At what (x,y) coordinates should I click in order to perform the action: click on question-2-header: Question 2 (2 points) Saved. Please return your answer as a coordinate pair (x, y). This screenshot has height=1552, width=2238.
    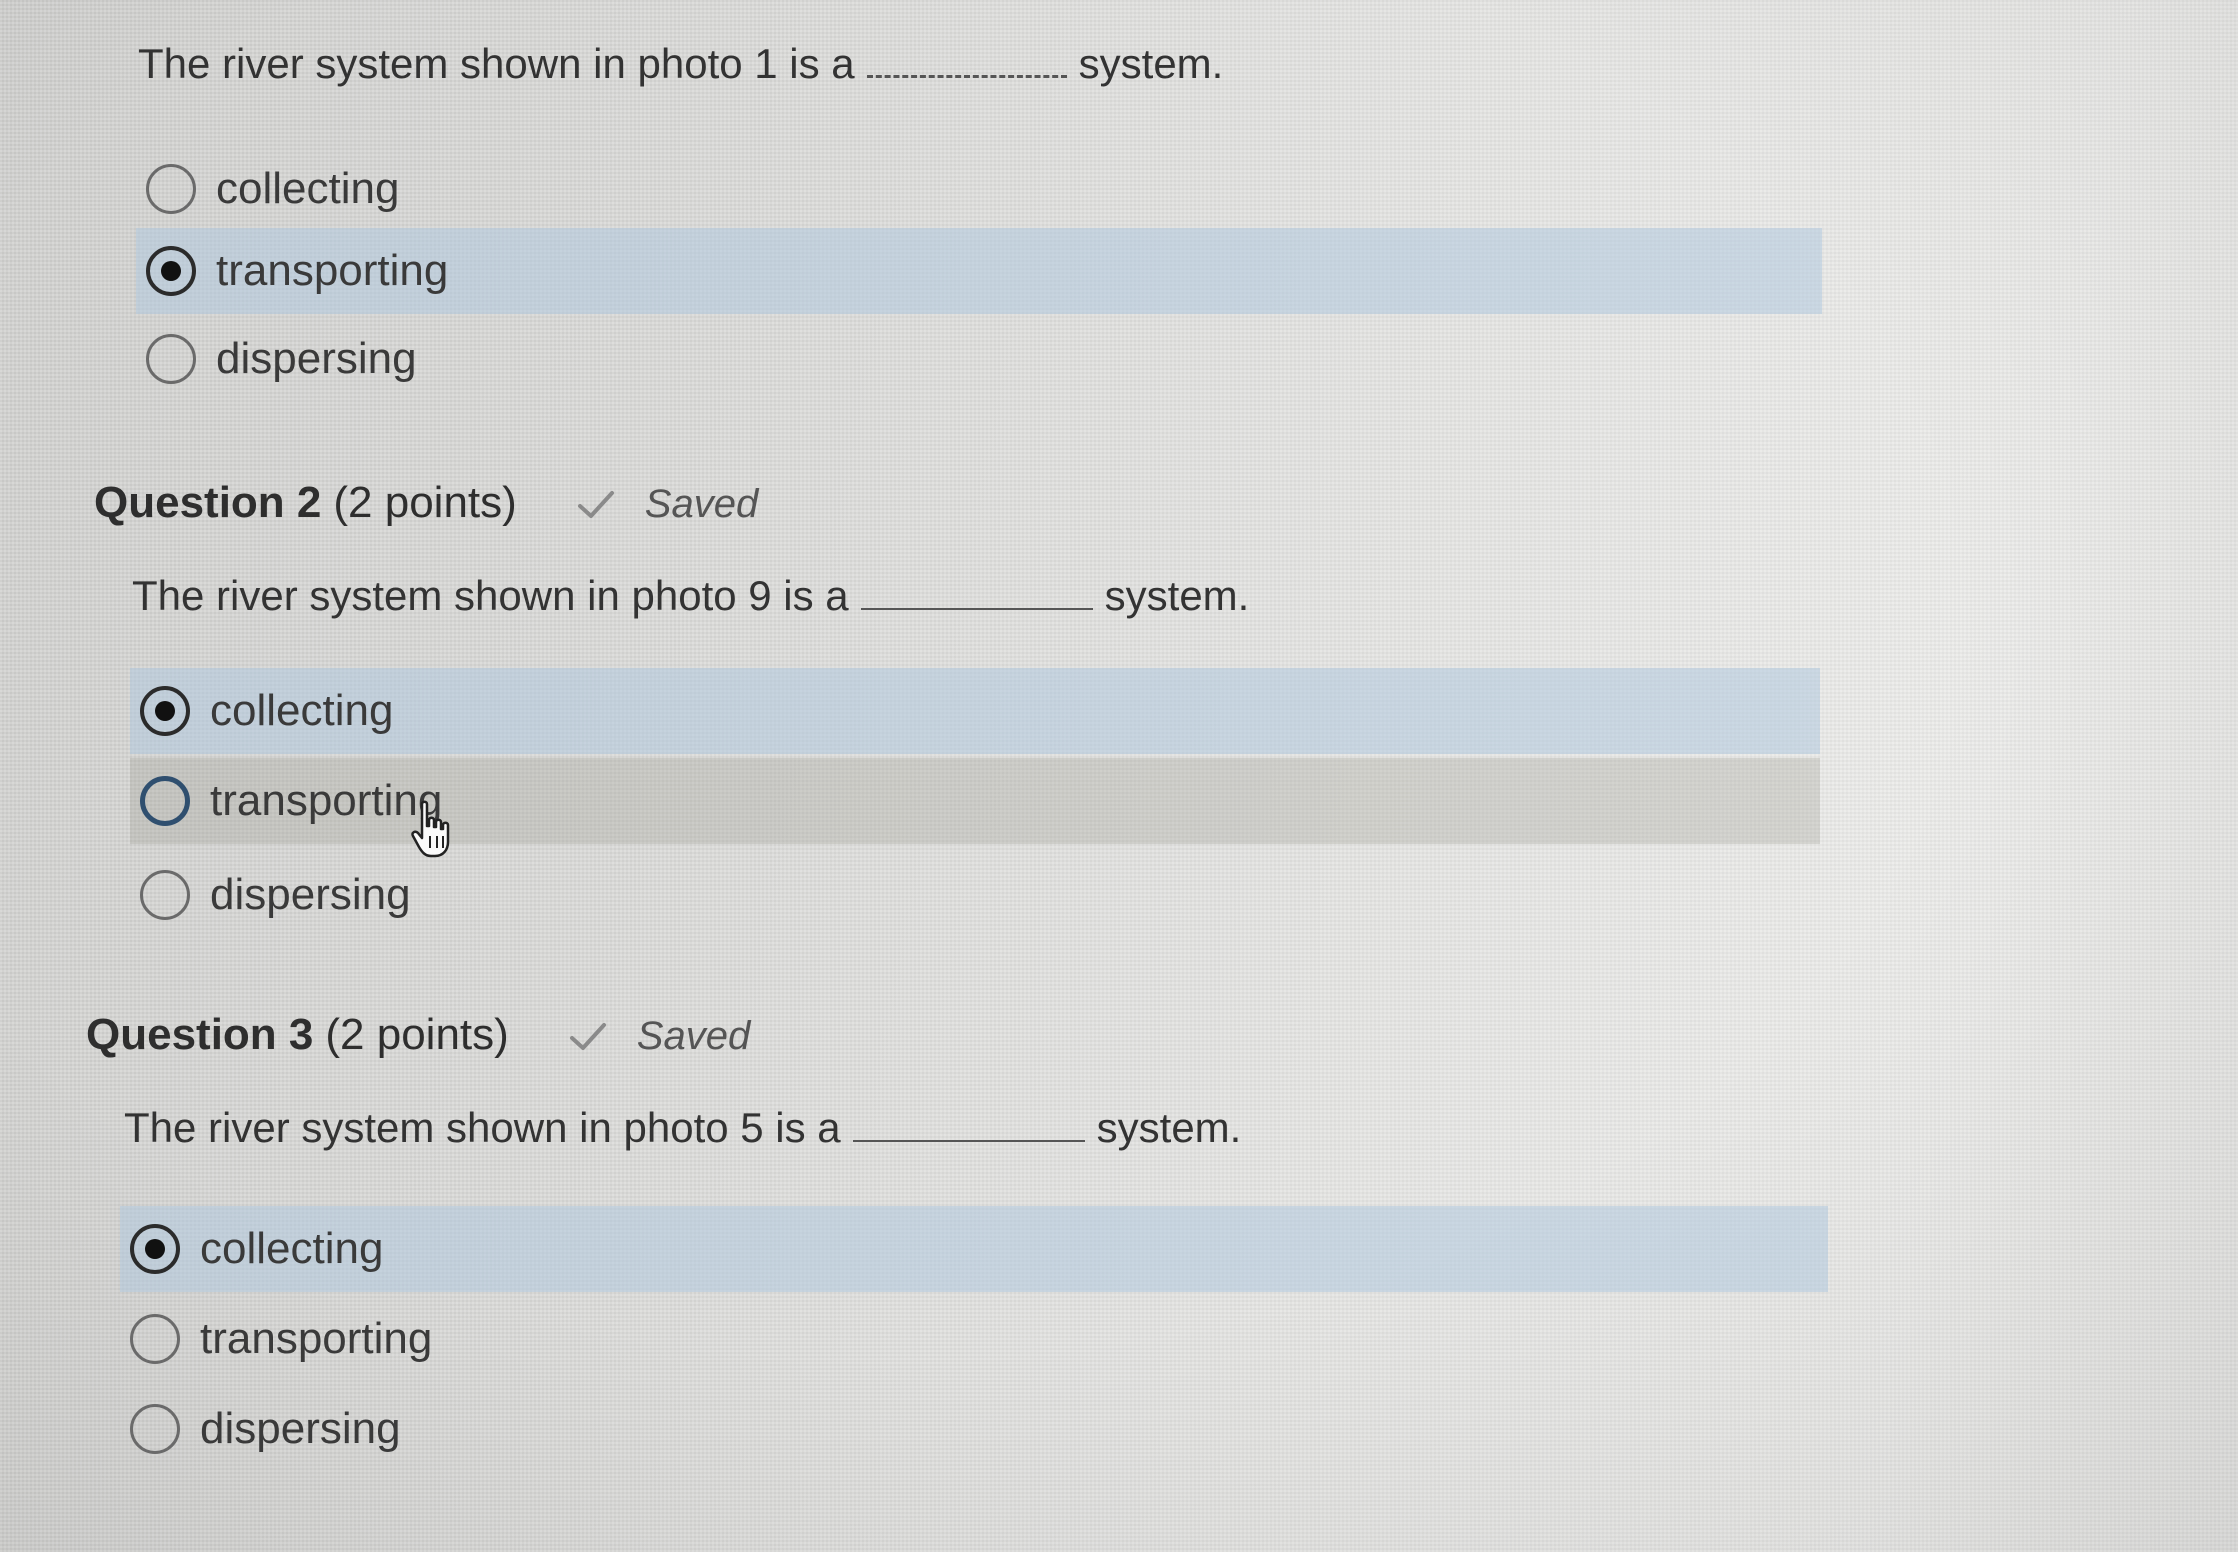
    Looking at the image, I should click on (426, 503).